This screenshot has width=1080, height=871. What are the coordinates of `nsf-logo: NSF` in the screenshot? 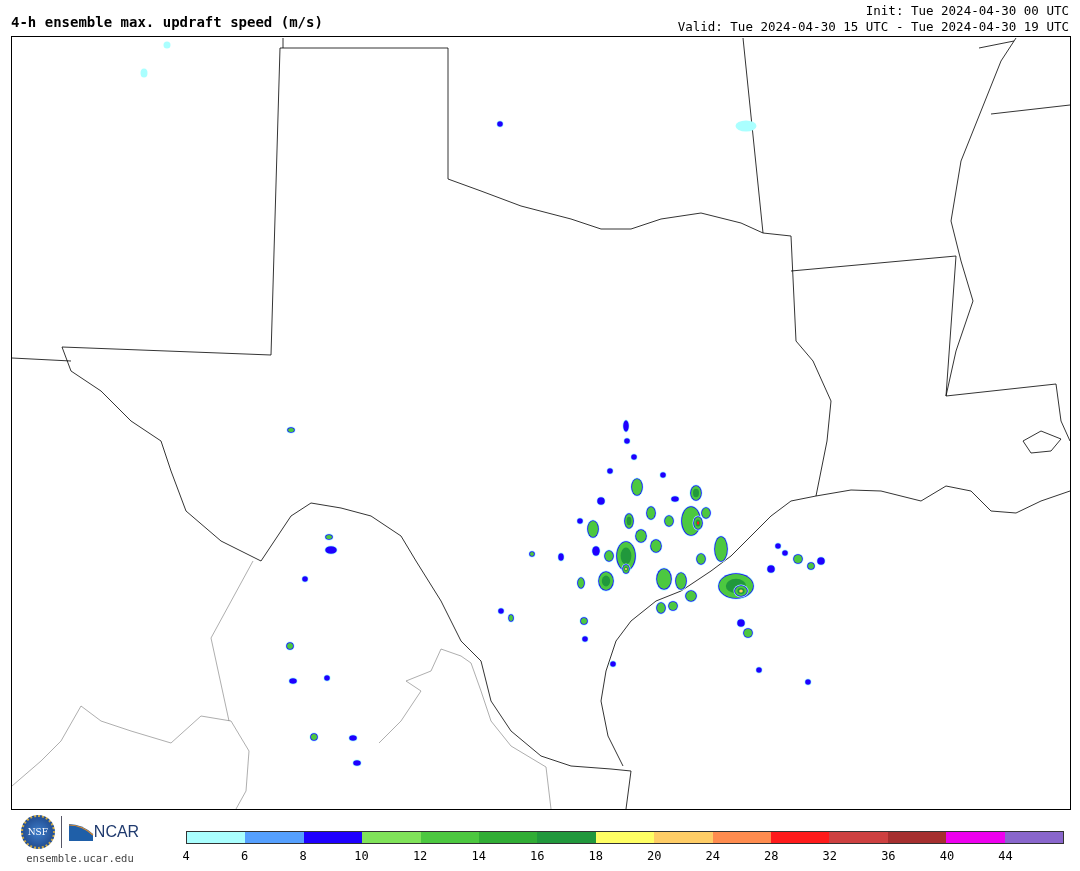 It's located at (37, 832).